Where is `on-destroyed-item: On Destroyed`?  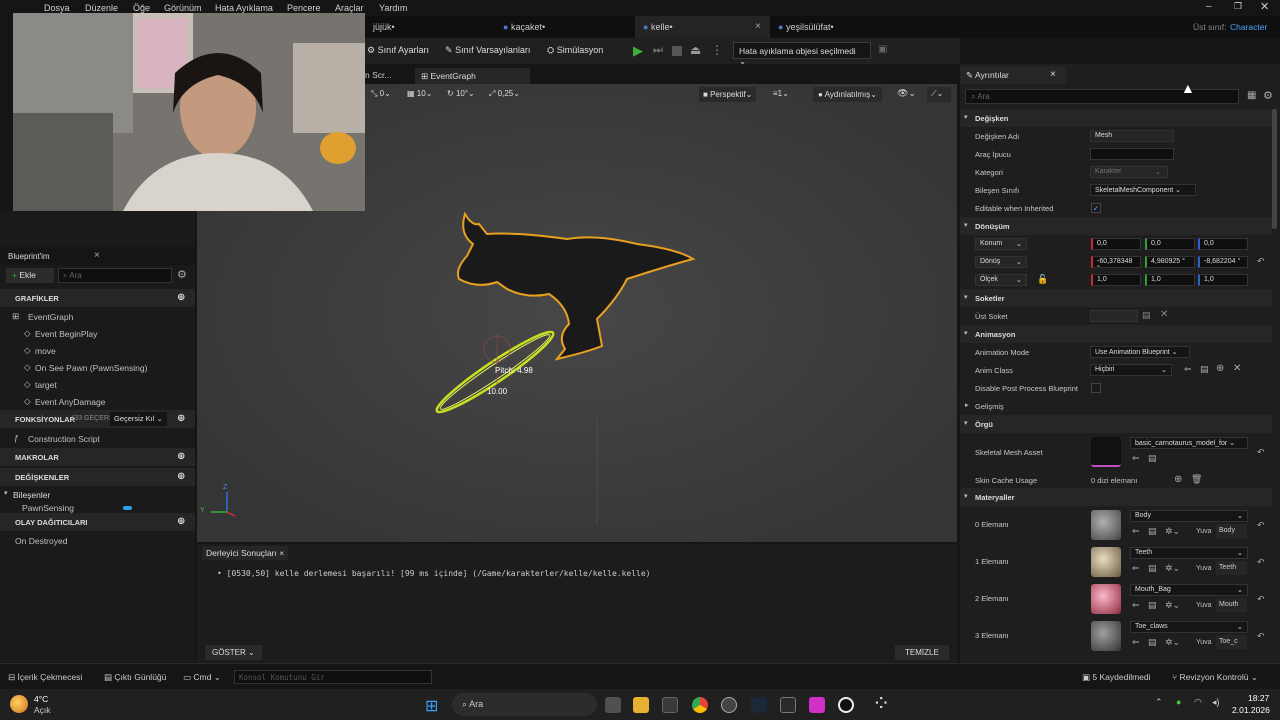 on-destroyed-item: On Destroyed is located at coordinates (97, 540).